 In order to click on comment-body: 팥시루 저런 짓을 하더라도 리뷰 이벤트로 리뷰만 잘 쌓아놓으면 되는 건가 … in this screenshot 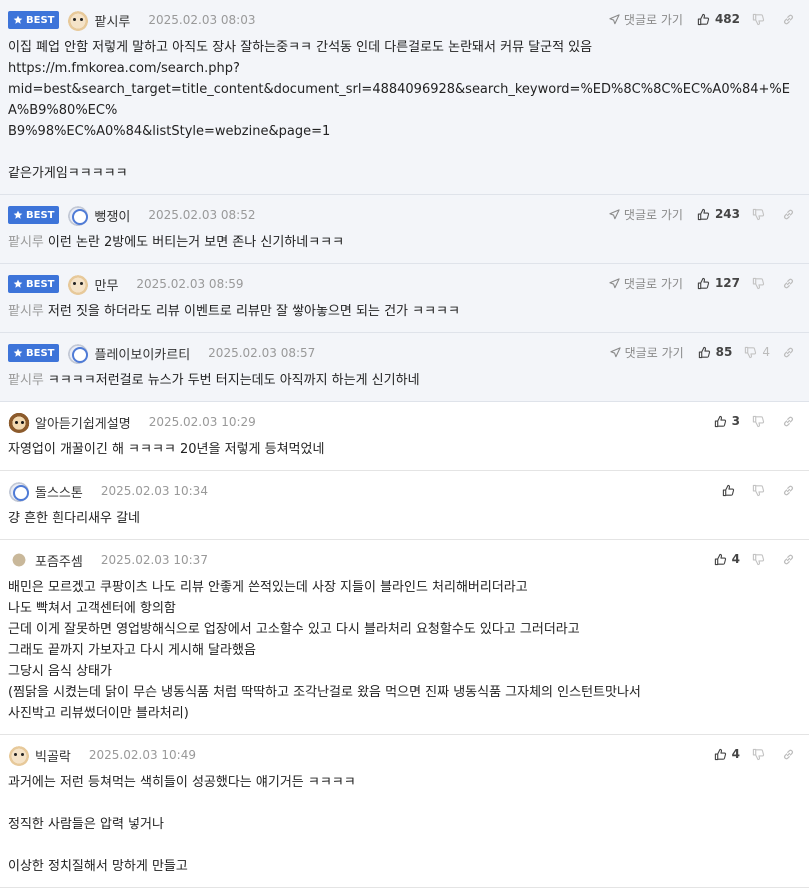, I will do `click(403, 313)`.